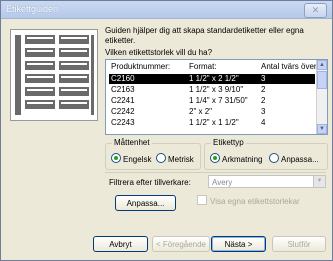  What do you see at coordinates (267, 181) in the screenshot?
I see `manufacturer-dropdown: Avery ▼` at bounding box center [267, 181].